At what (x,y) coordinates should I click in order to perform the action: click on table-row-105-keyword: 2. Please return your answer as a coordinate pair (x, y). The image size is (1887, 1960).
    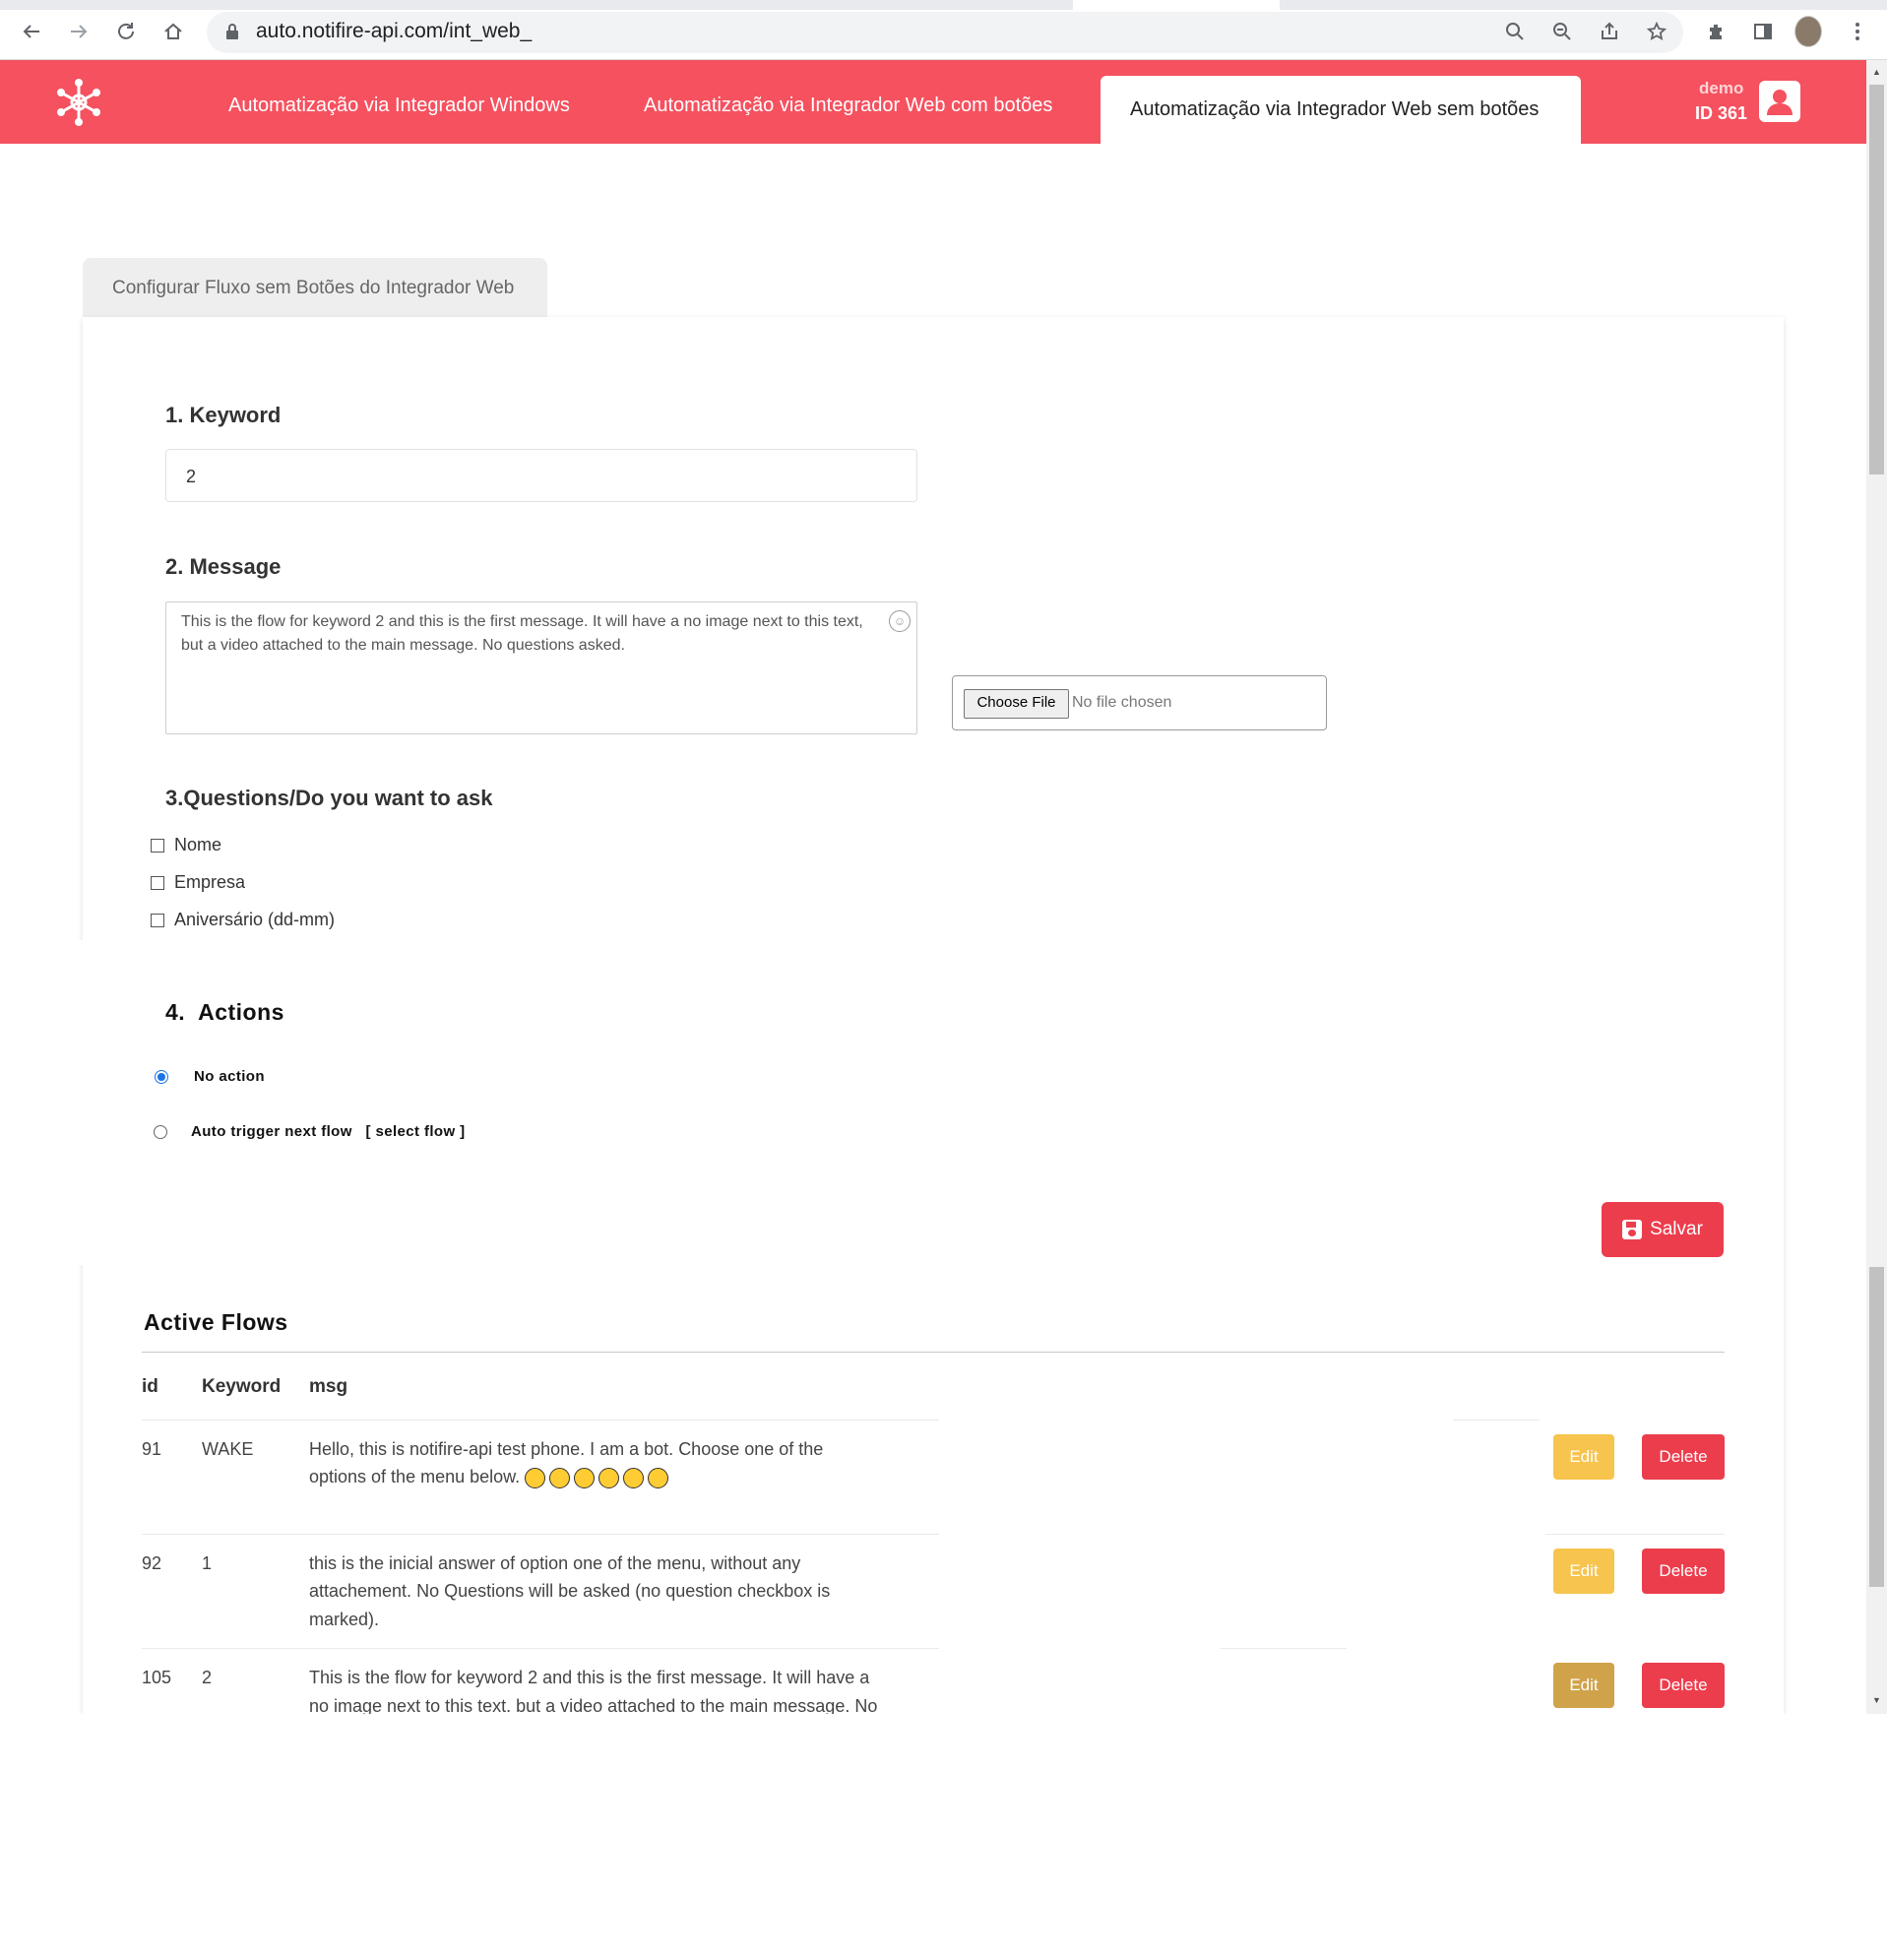
    Looking at the image, I should click on (207, 1677).